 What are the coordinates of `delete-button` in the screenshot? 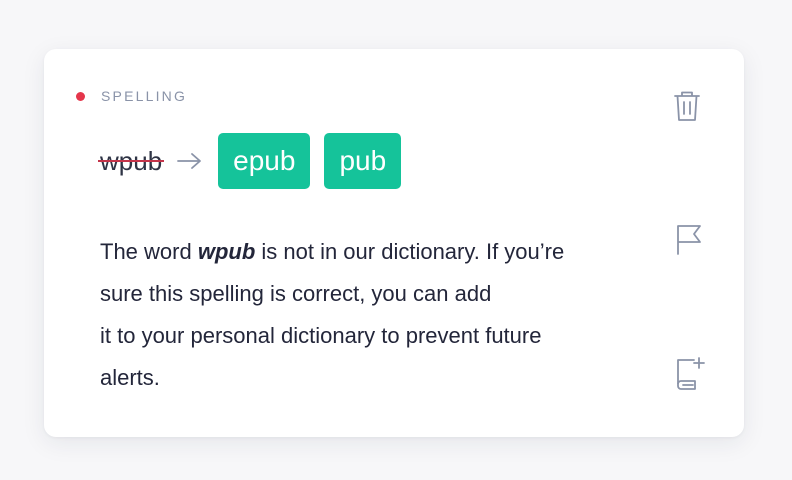 It's located at (687, 106).